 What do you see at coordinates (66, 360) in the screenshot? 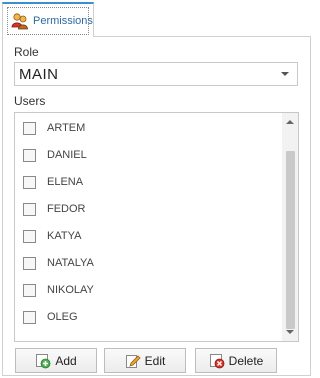
I see `add-button-label: Add` at bounding box center [66, 360].